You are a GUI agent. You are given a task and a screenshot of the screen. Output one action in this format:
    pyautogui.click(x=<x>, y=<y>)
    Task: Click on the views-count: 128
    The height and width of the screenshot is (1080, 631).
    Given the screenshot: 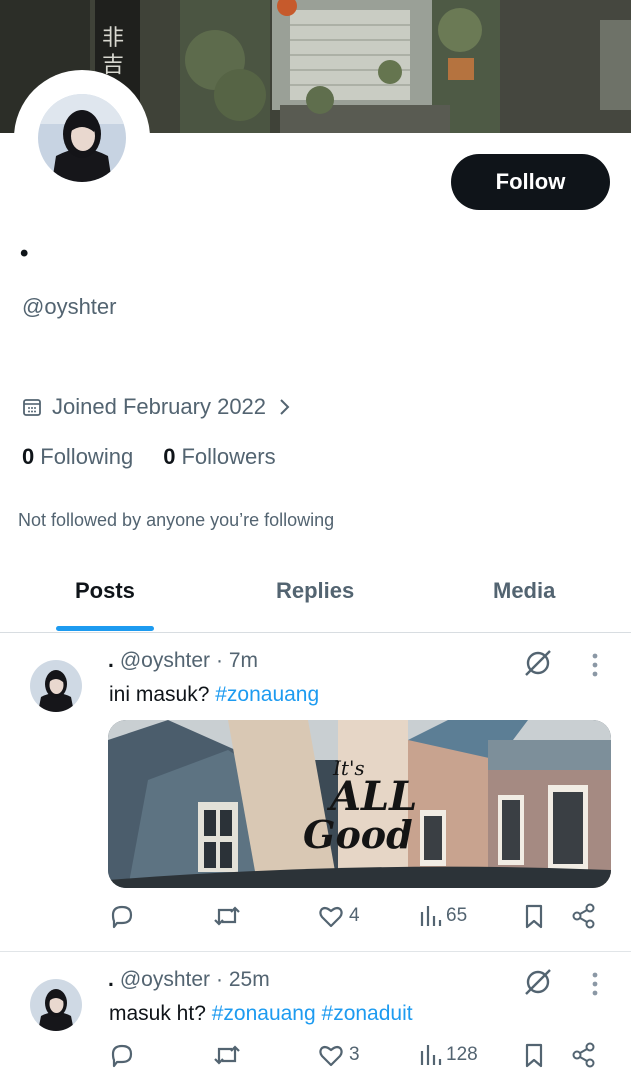 What is the action you would take?
    pyautogui.click(x=462, y=1054)
    